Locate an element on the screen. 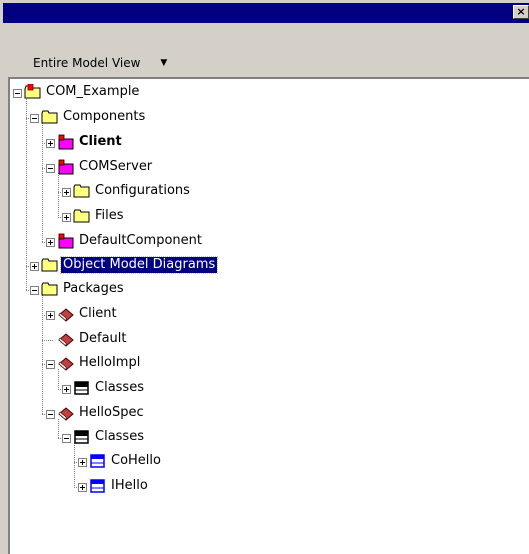 This screenshot has height=554, width=529. toolbar: Entire Model View ▼ is located at coordinates (266, 50).